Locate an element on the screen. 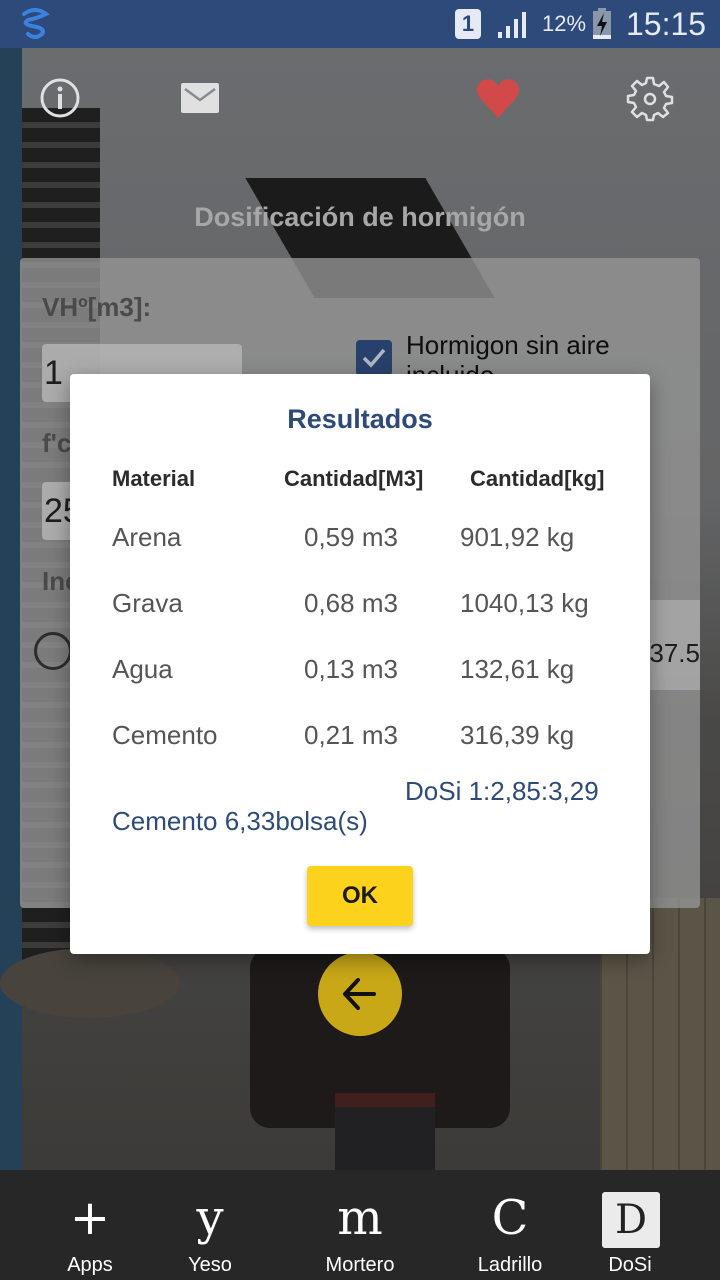 This screenshot has height=1280, width=720. quantity-kg: 901,92 kg is located at coordinates (517, 537).